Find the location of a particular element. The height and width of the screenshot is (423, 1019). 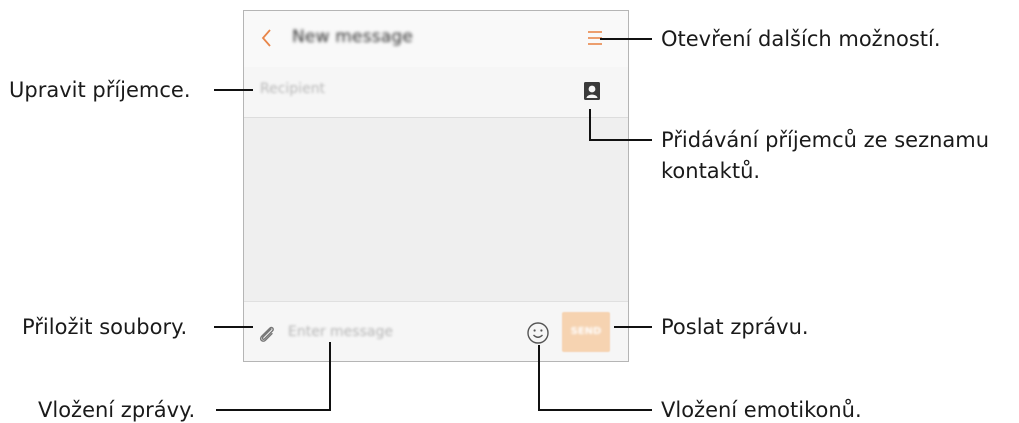

recipient-field: Recipient is located at coordinates (292, 89).